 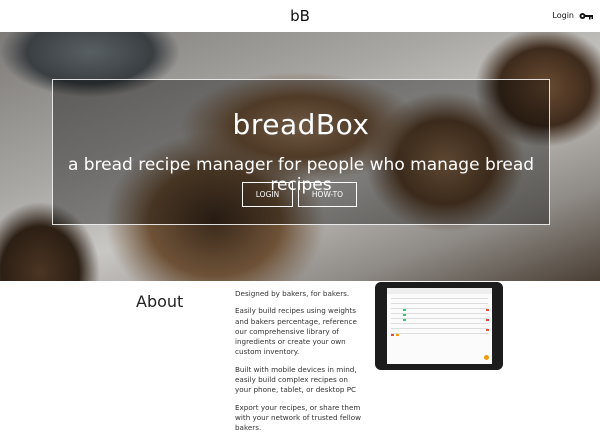 What do you see at coordinates (267, 194) in the screenshot?
I see `login-button: LOGIN` at bounding box center [267, 194].